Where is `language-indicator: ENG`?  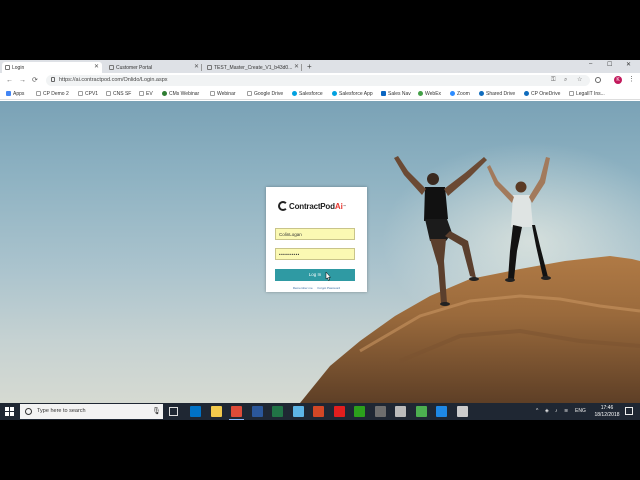 language-indicator: ENG is located at coordinates (580, 411).